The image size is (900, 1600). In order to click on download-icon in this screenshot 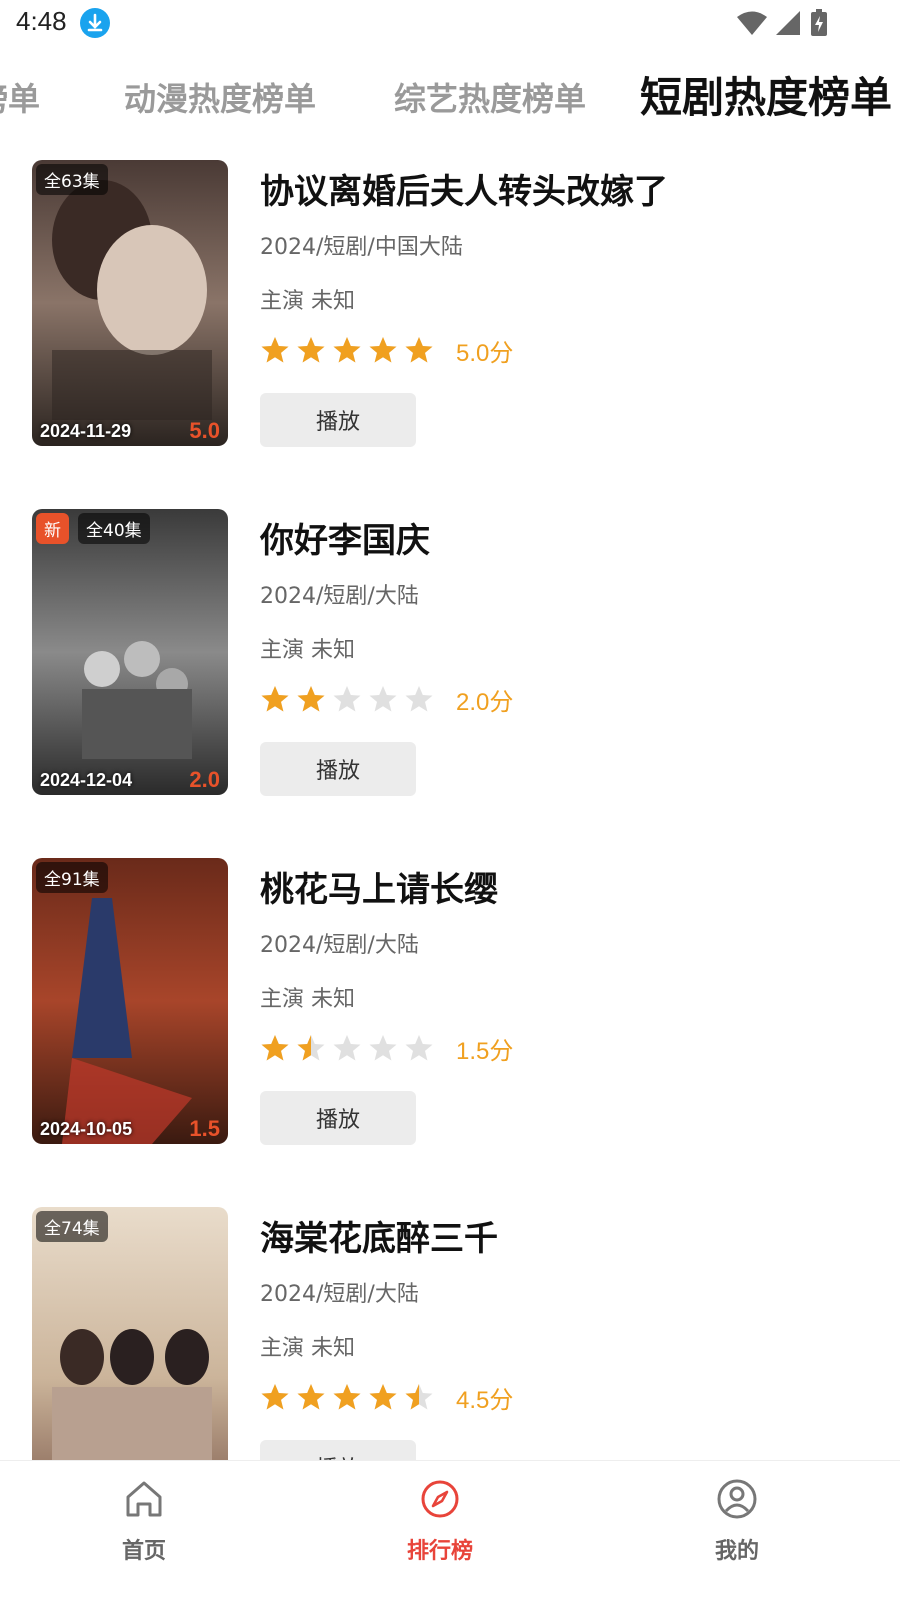, I will do `click(95, 23)`.